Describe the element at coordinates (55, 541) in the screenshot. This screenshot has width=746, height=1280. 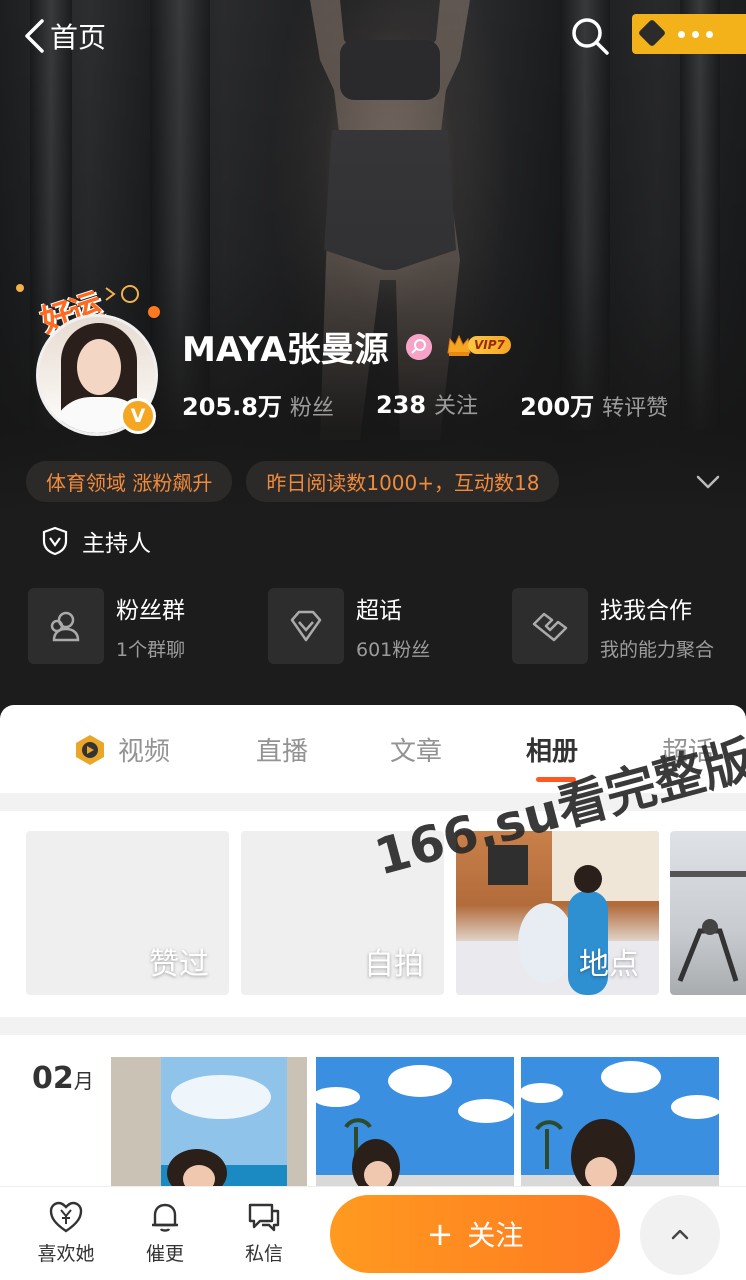
I see `shield-icon` at that location.